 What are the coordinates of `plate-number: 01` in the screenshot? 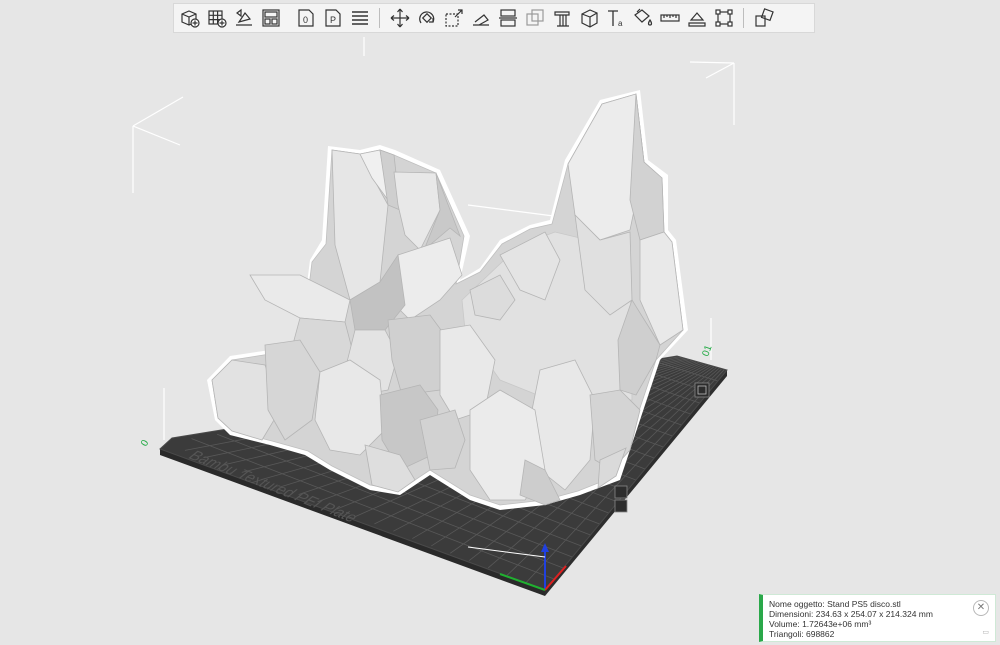 It's located at (707, 350).